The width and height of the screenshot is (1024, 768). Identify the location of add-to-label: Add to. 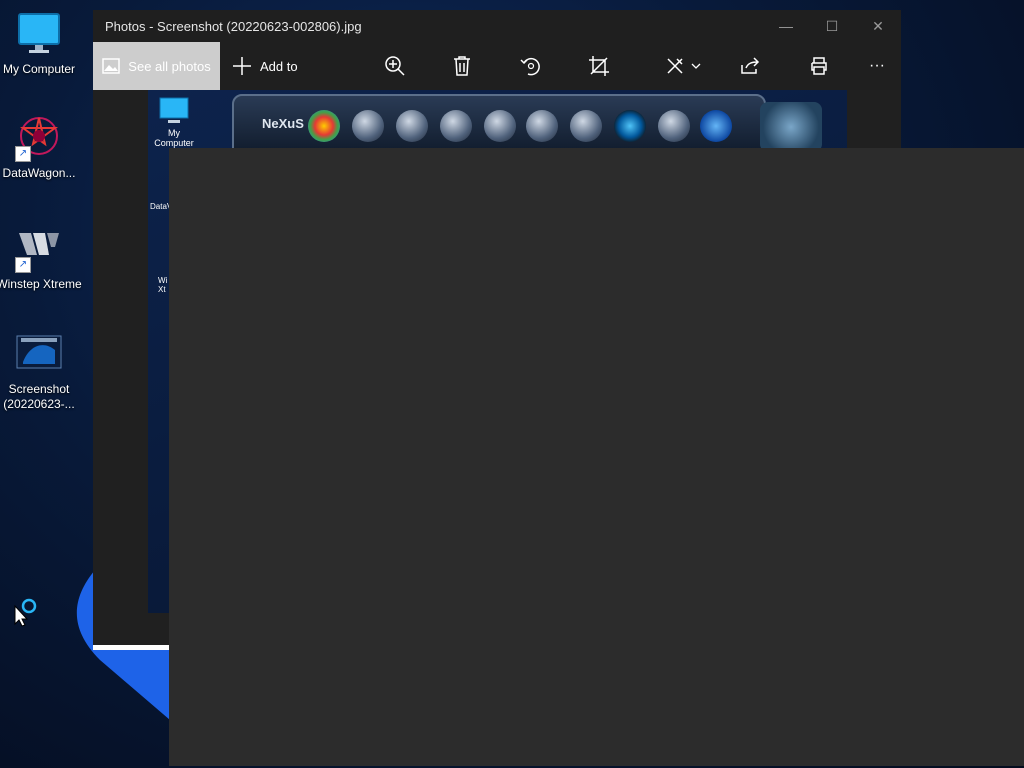
(279, 66).